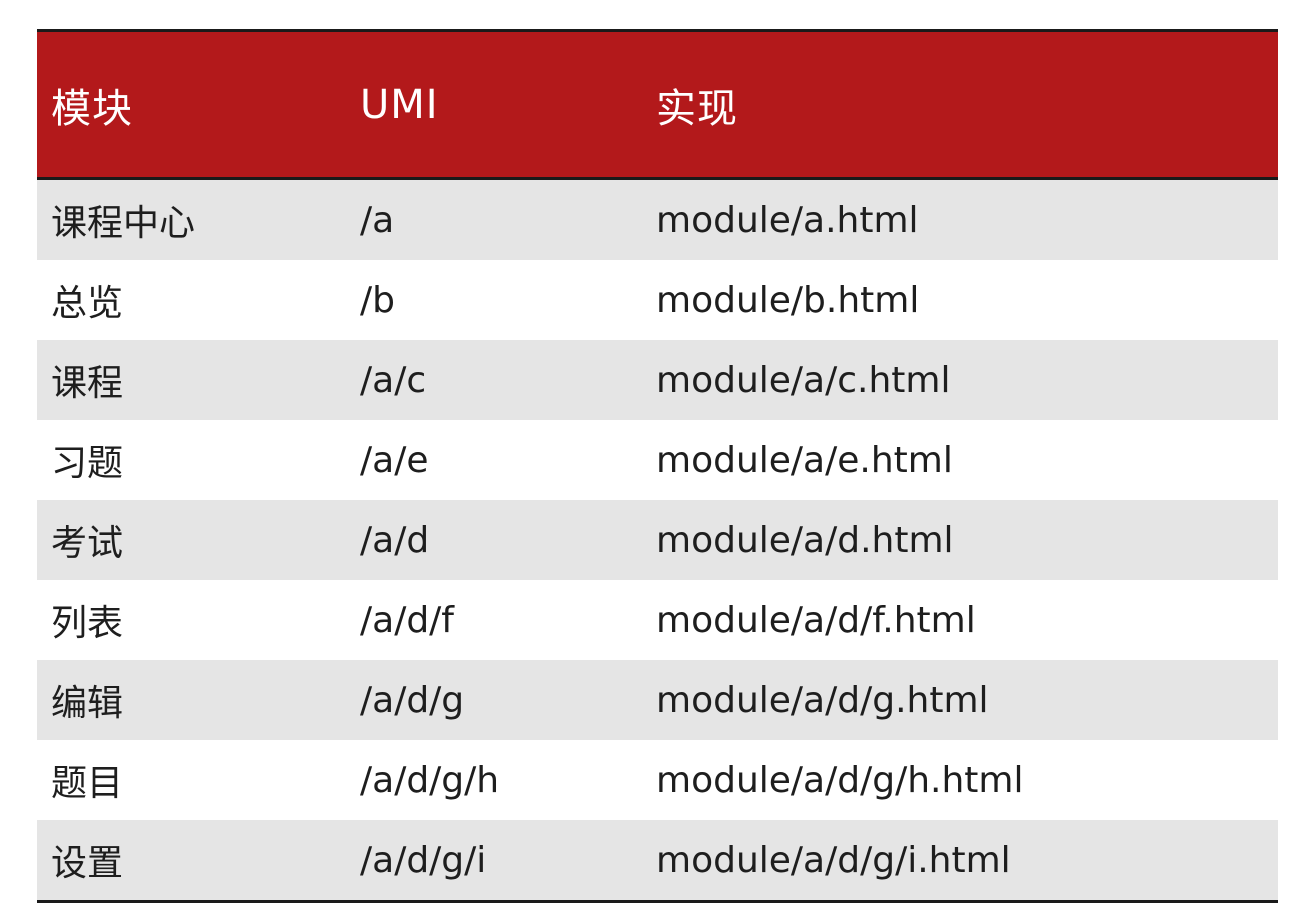 This screenshot has height=920, width=1304. I want to click on cell-umi: /a/d/g, so click(412, 700).